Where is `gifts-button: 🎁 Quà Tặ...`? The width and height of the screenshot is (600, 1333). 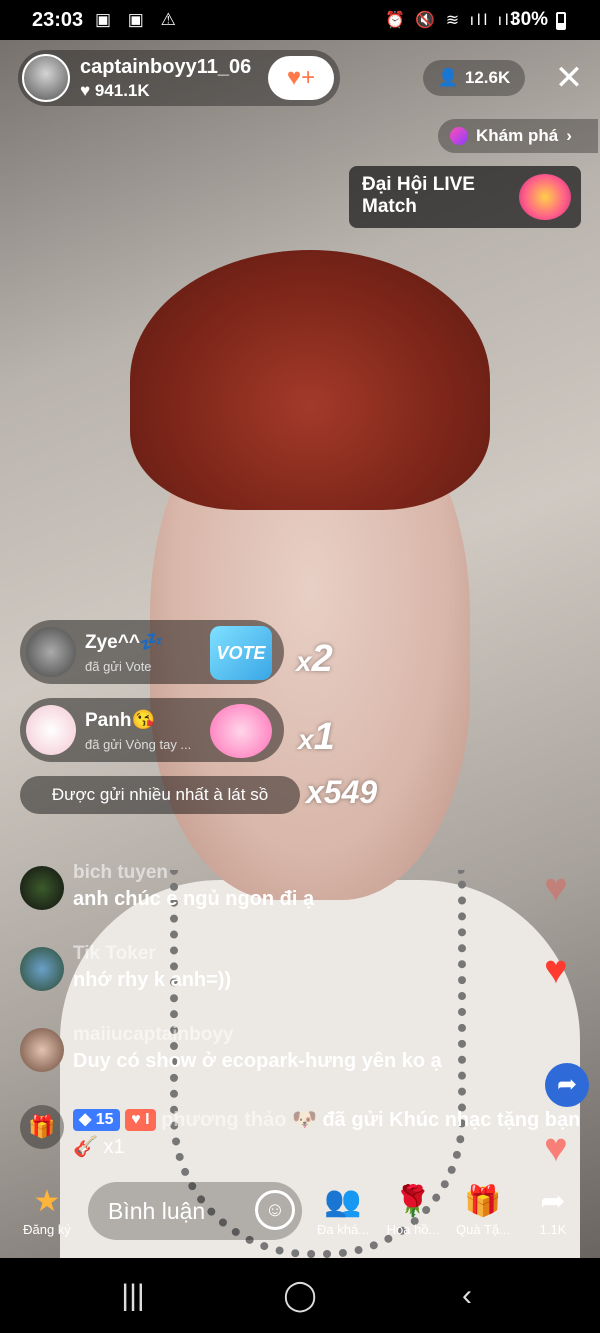
gifts-button: 🎁 Quà Tặ... is located at coordinates (483, 1210).